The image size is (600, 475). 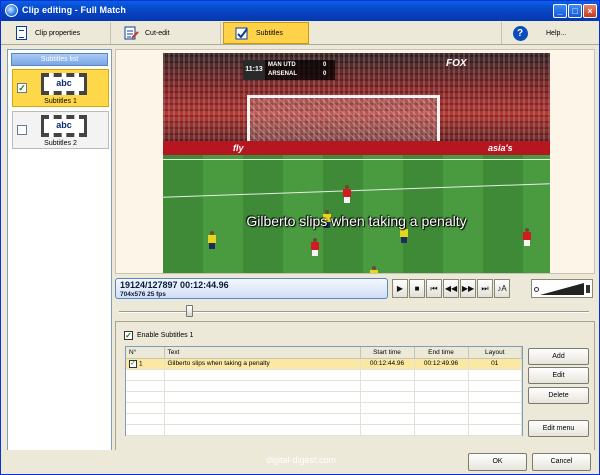 I want to click on subtitles-icon, so click(x=242, y=33).